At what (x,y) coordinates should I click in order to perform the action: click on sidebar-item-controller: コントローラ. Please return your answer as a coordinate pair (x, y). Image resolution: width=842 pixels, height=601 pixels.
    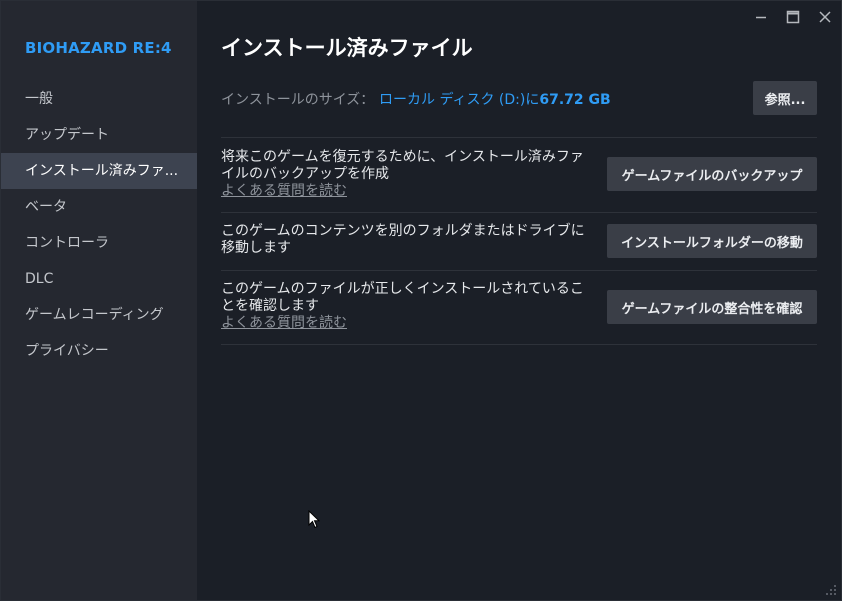
    Looking at the image, I should click on (99, 243).